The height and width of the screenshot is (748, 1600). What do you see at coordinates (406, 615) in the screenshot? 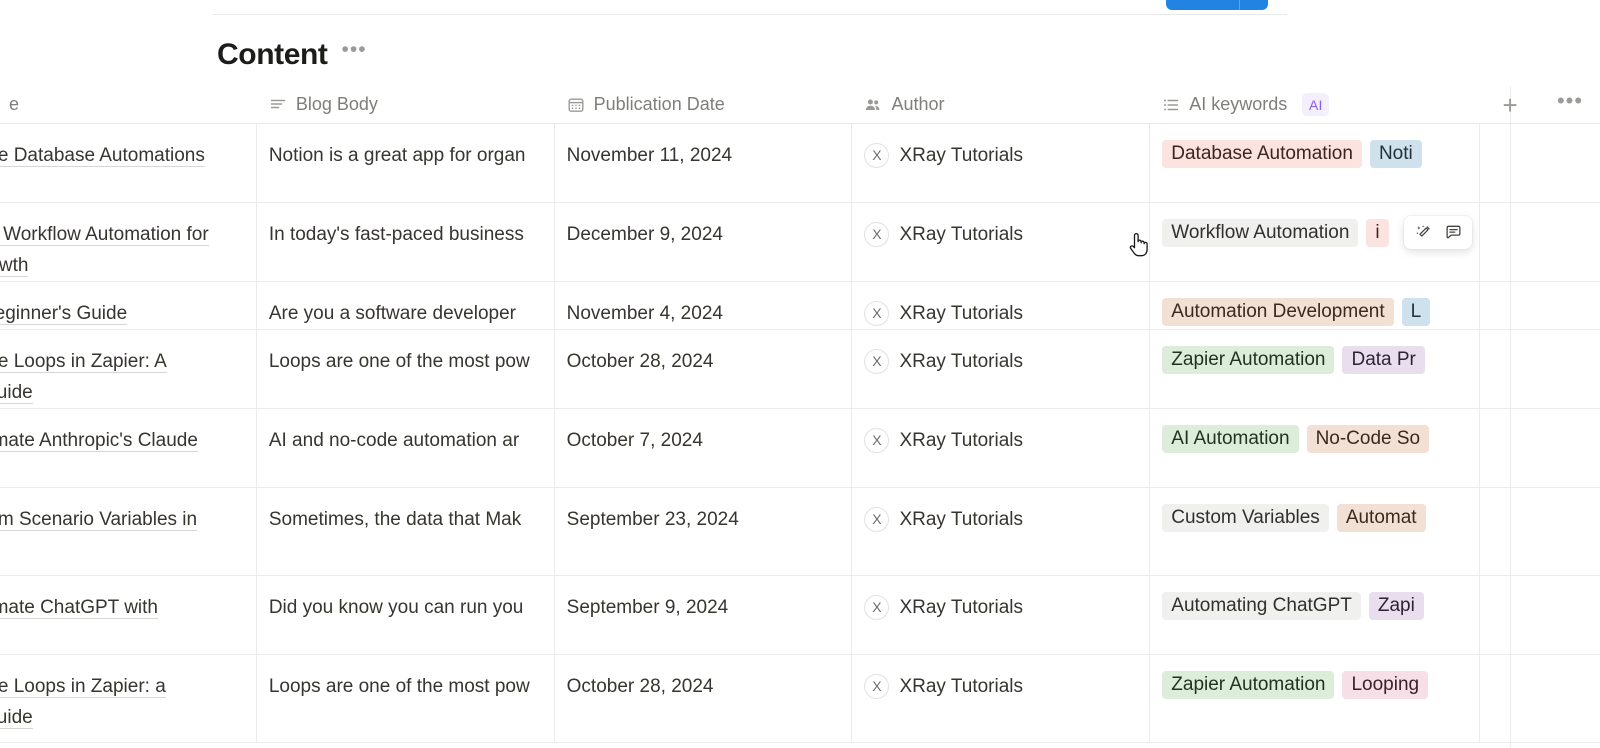
I see `cell-blog-body: Did you know you can run you` at bounding box center [406, 615].